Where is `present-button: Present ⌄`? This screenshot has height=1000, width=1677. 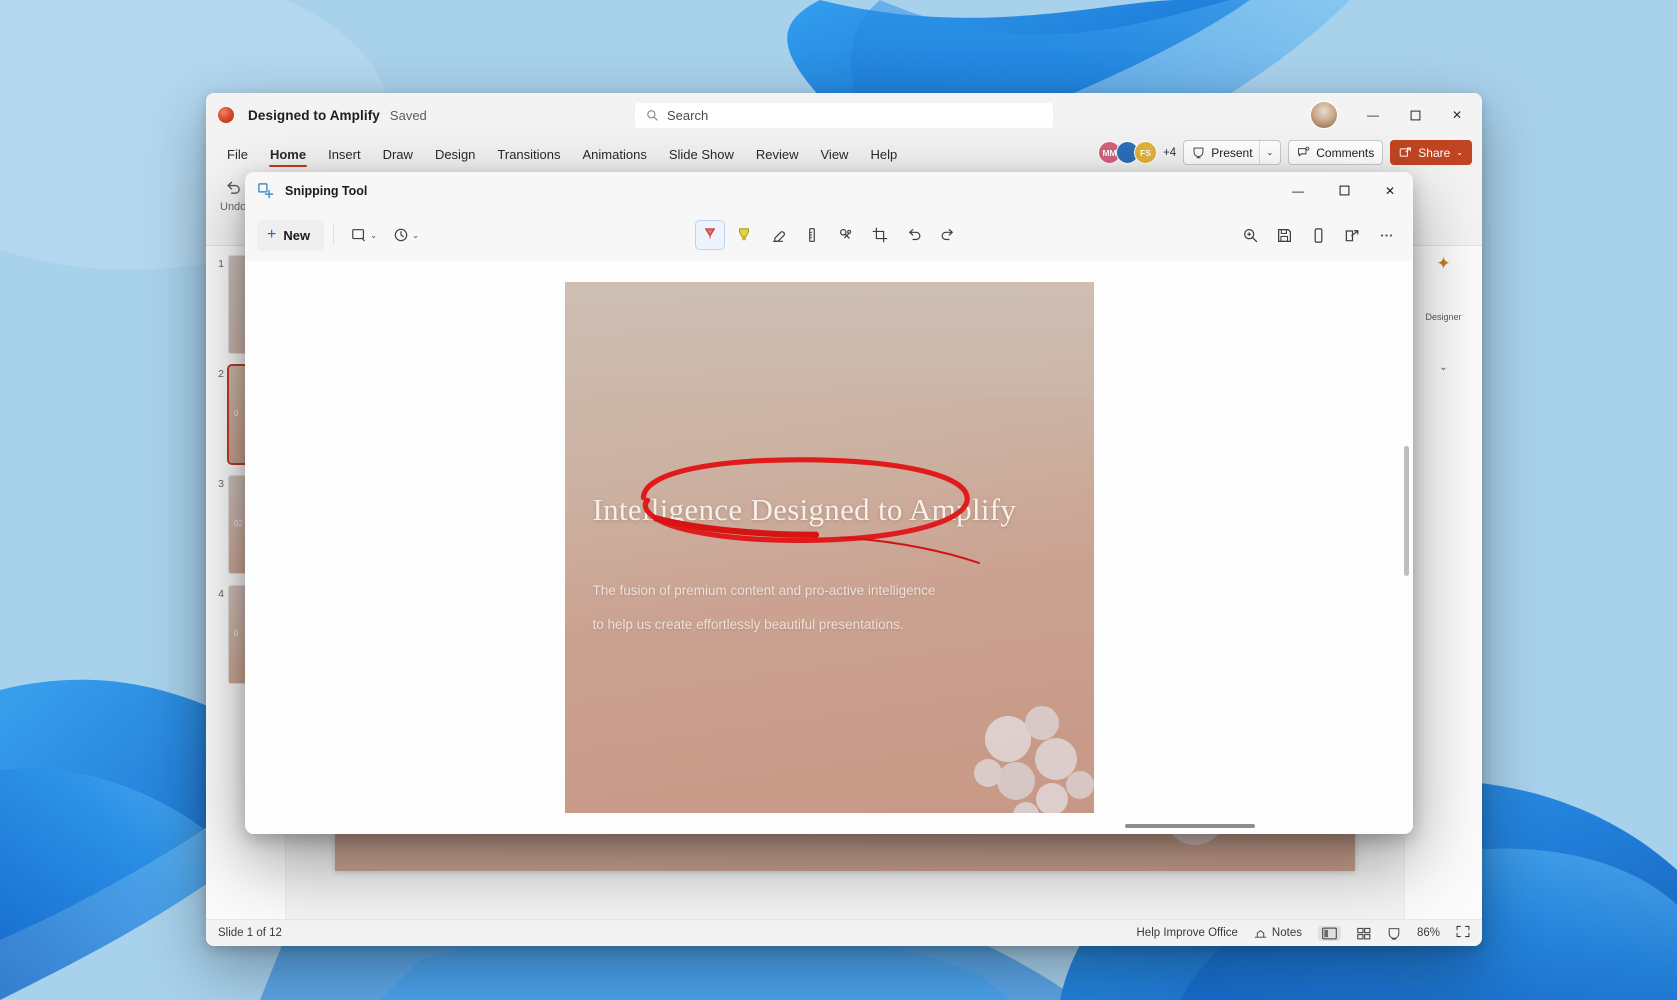 present-button: Present ⌄ is located at coordinates (1232, 152).